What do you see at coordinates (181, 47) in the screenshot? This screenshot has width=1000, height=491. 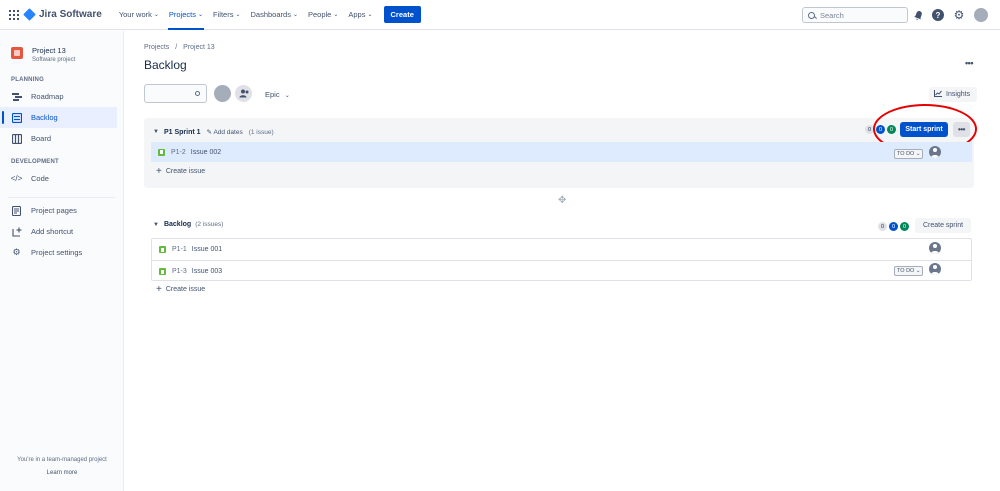 I see `breadcrumb: Projects / Project 13` at bounding box center [181, 47].